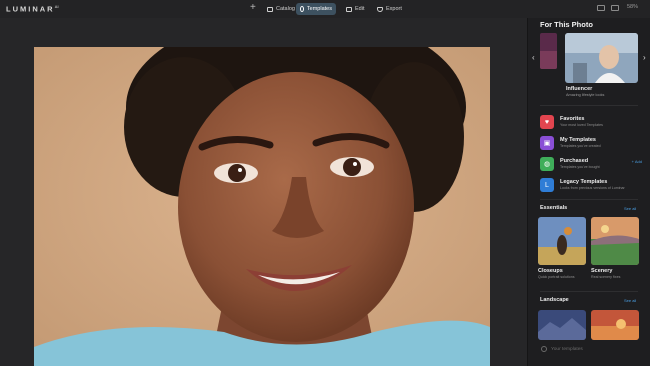  Describe the element at coordinates (615, 8) in the screenshot. I see `panel-toggle-icon` at that location.